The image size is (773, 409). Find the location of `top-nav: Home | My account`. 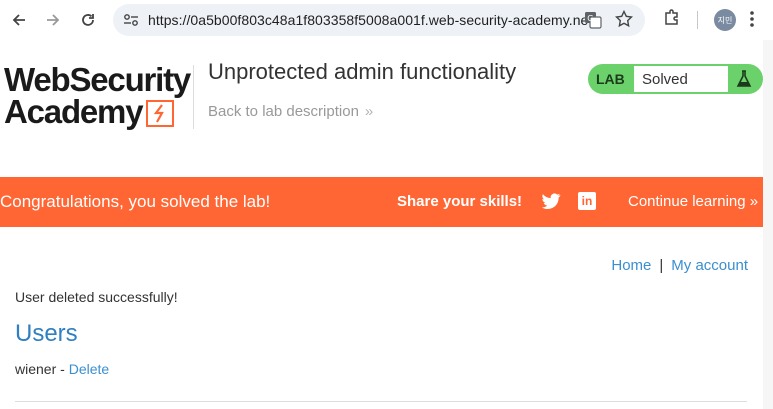

top-nav: Home | My account is located at coordinates (679, 265).